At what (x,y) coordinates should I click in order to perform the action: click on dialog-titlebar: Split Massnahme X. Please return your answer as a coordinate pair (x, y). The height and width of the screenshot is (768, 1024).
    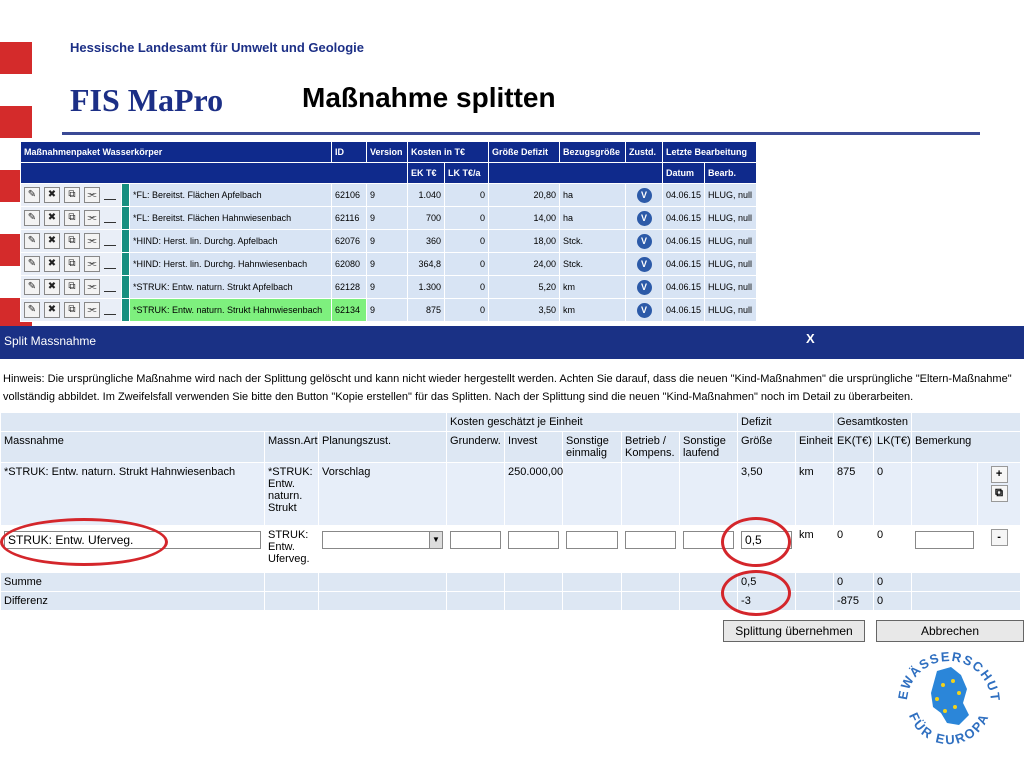
    Looking at the image, I should click on (512, 342).